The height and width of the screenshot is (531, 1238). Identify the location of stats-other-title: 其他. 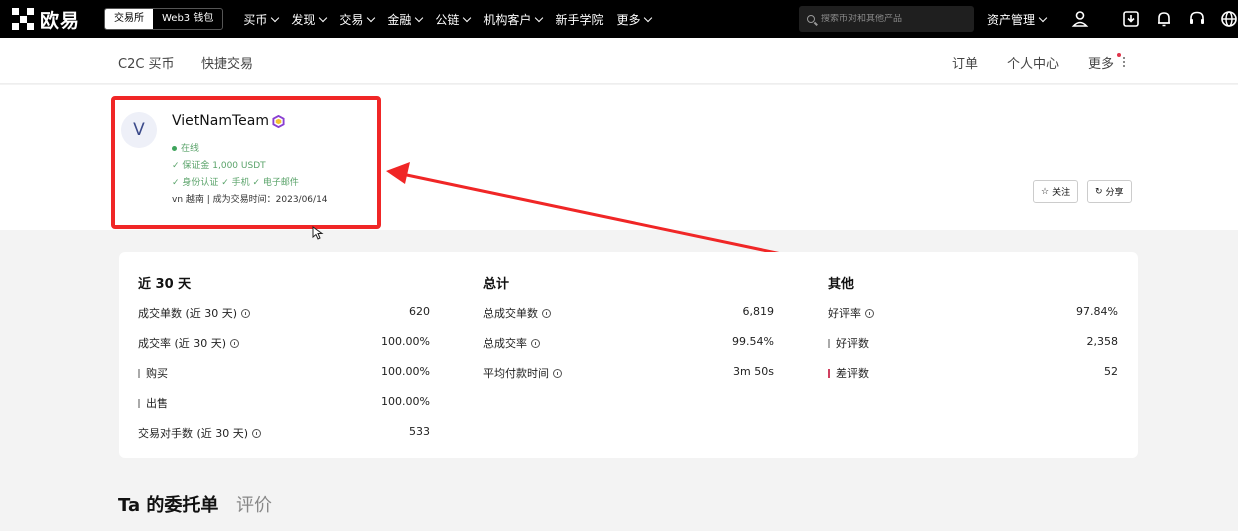
(841, 284).